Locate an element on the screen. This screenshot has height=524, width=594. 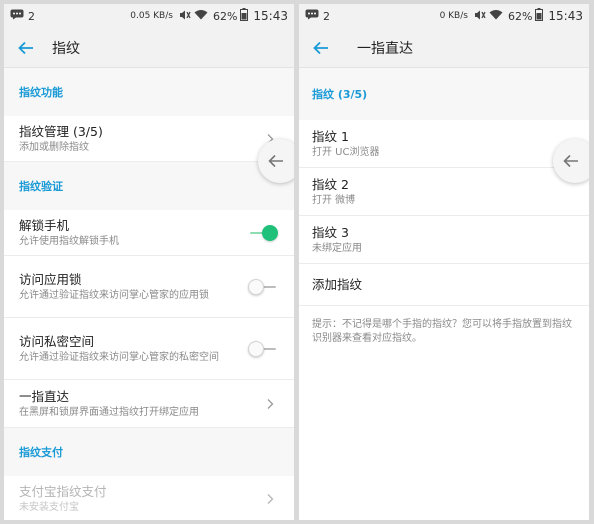
fingerprint-binding: 打开 微博 is located at coordinates (334, 200).